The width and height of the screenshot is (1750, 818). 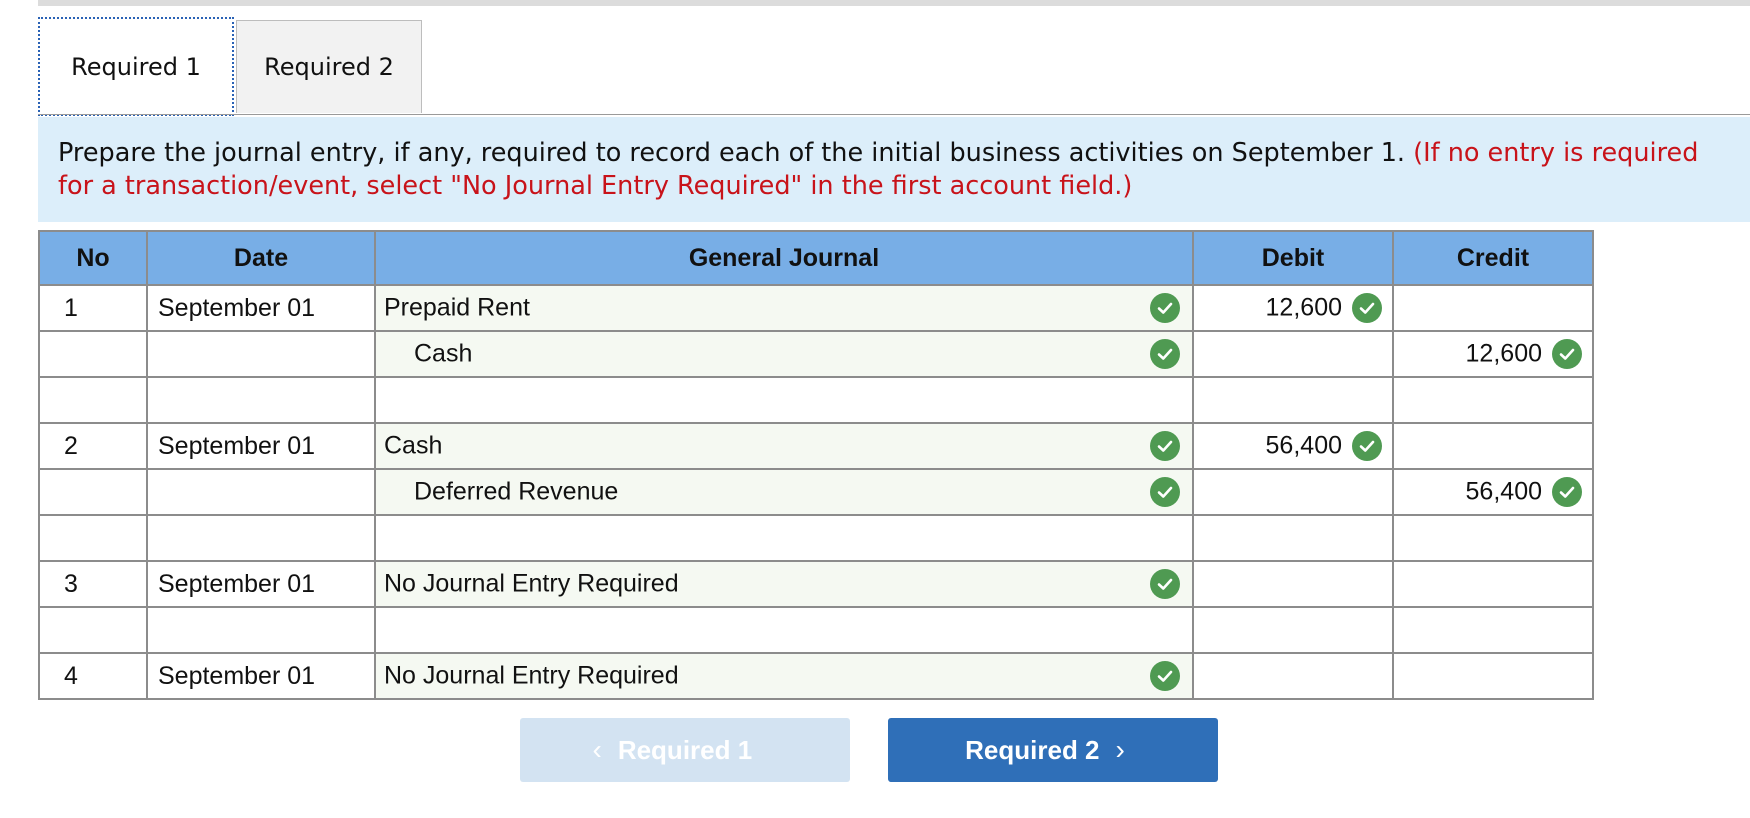 I want to click on table-row: Deferred Revenue 56,400, so click(x=816, y=492).